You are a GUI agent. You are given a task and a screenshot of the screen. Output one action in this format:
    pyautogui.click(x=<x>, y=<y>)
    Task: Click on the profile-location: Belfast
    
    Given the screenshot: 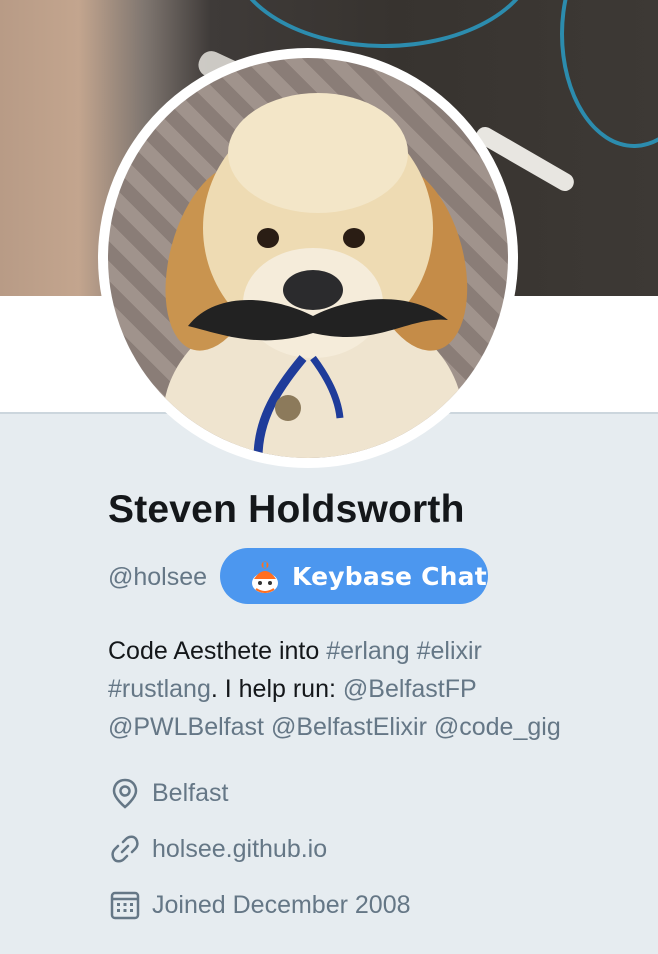 What is the action you would take?
    pyautogui.click(x=168, y=793)
    